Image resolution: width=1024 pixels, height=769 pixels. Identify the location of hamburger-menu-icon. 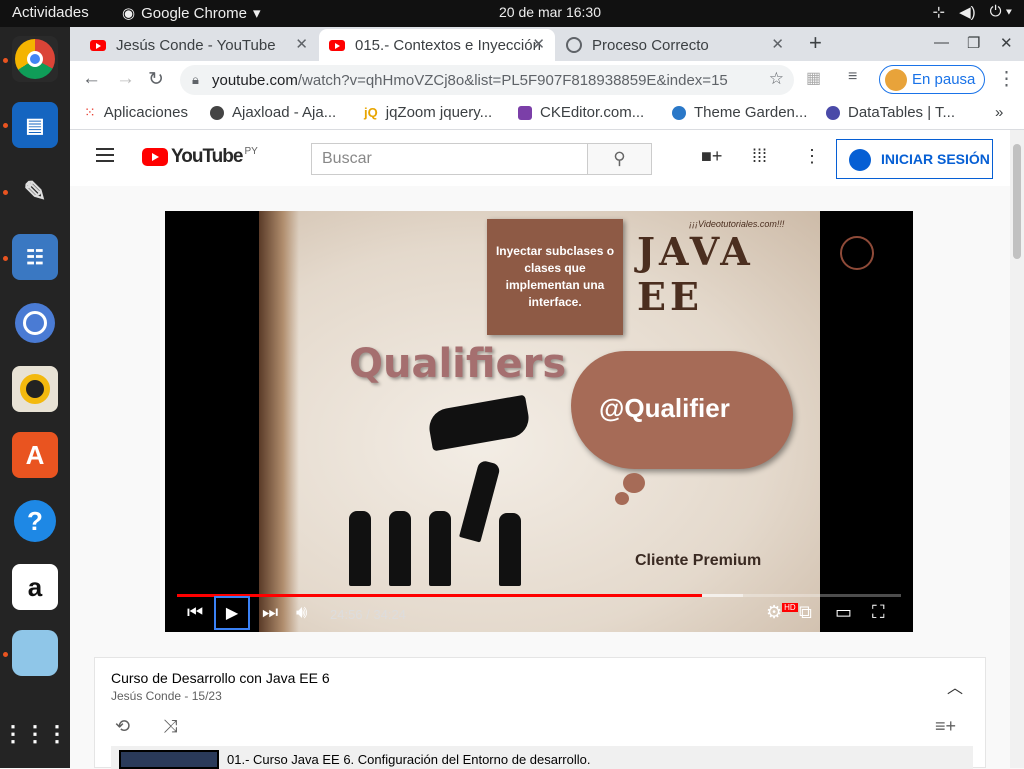
(105, 155).